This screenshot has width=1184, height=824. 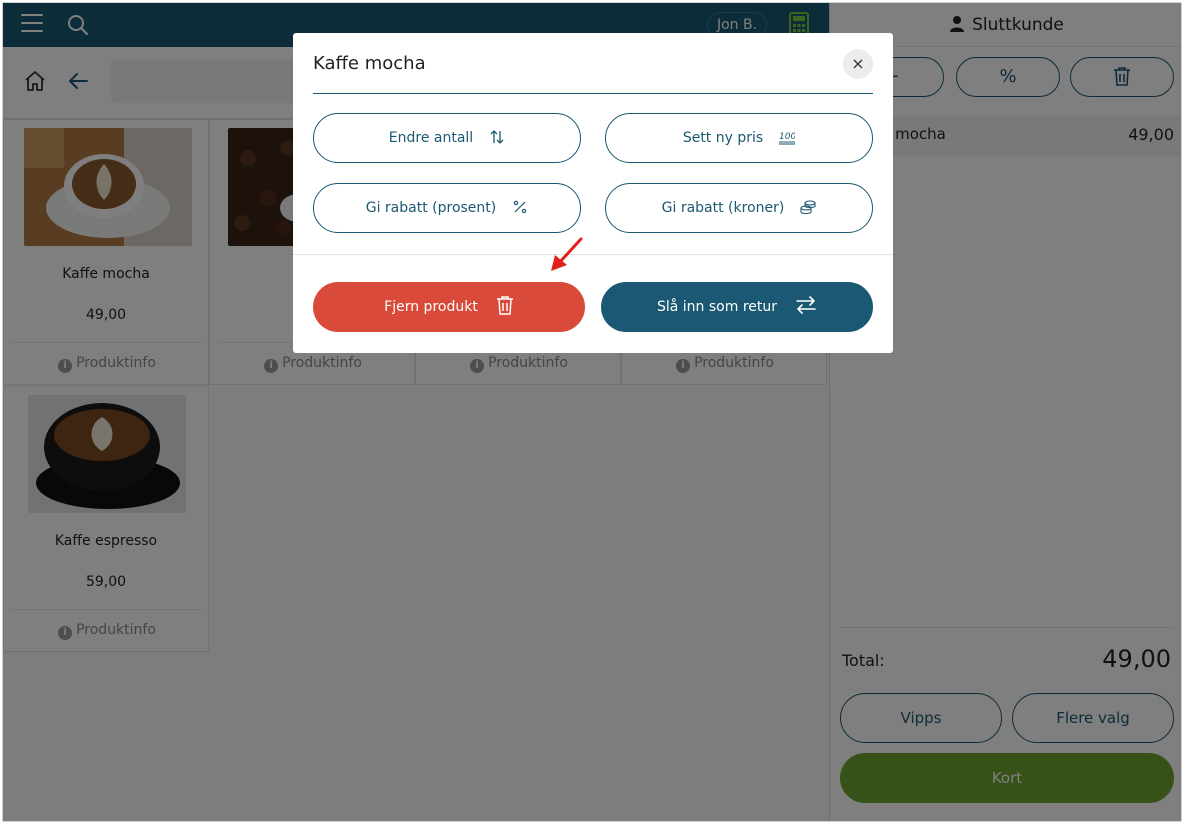 I want to click on set-new-price-button: Sett ny pris 100, so click(x=739, y=138).